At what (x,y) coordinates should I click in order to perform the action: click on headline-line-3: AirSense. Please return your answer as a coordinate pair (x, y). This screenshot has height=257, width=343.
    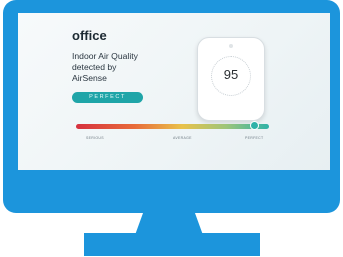
    Looking at the image, I should click on (89, 78).